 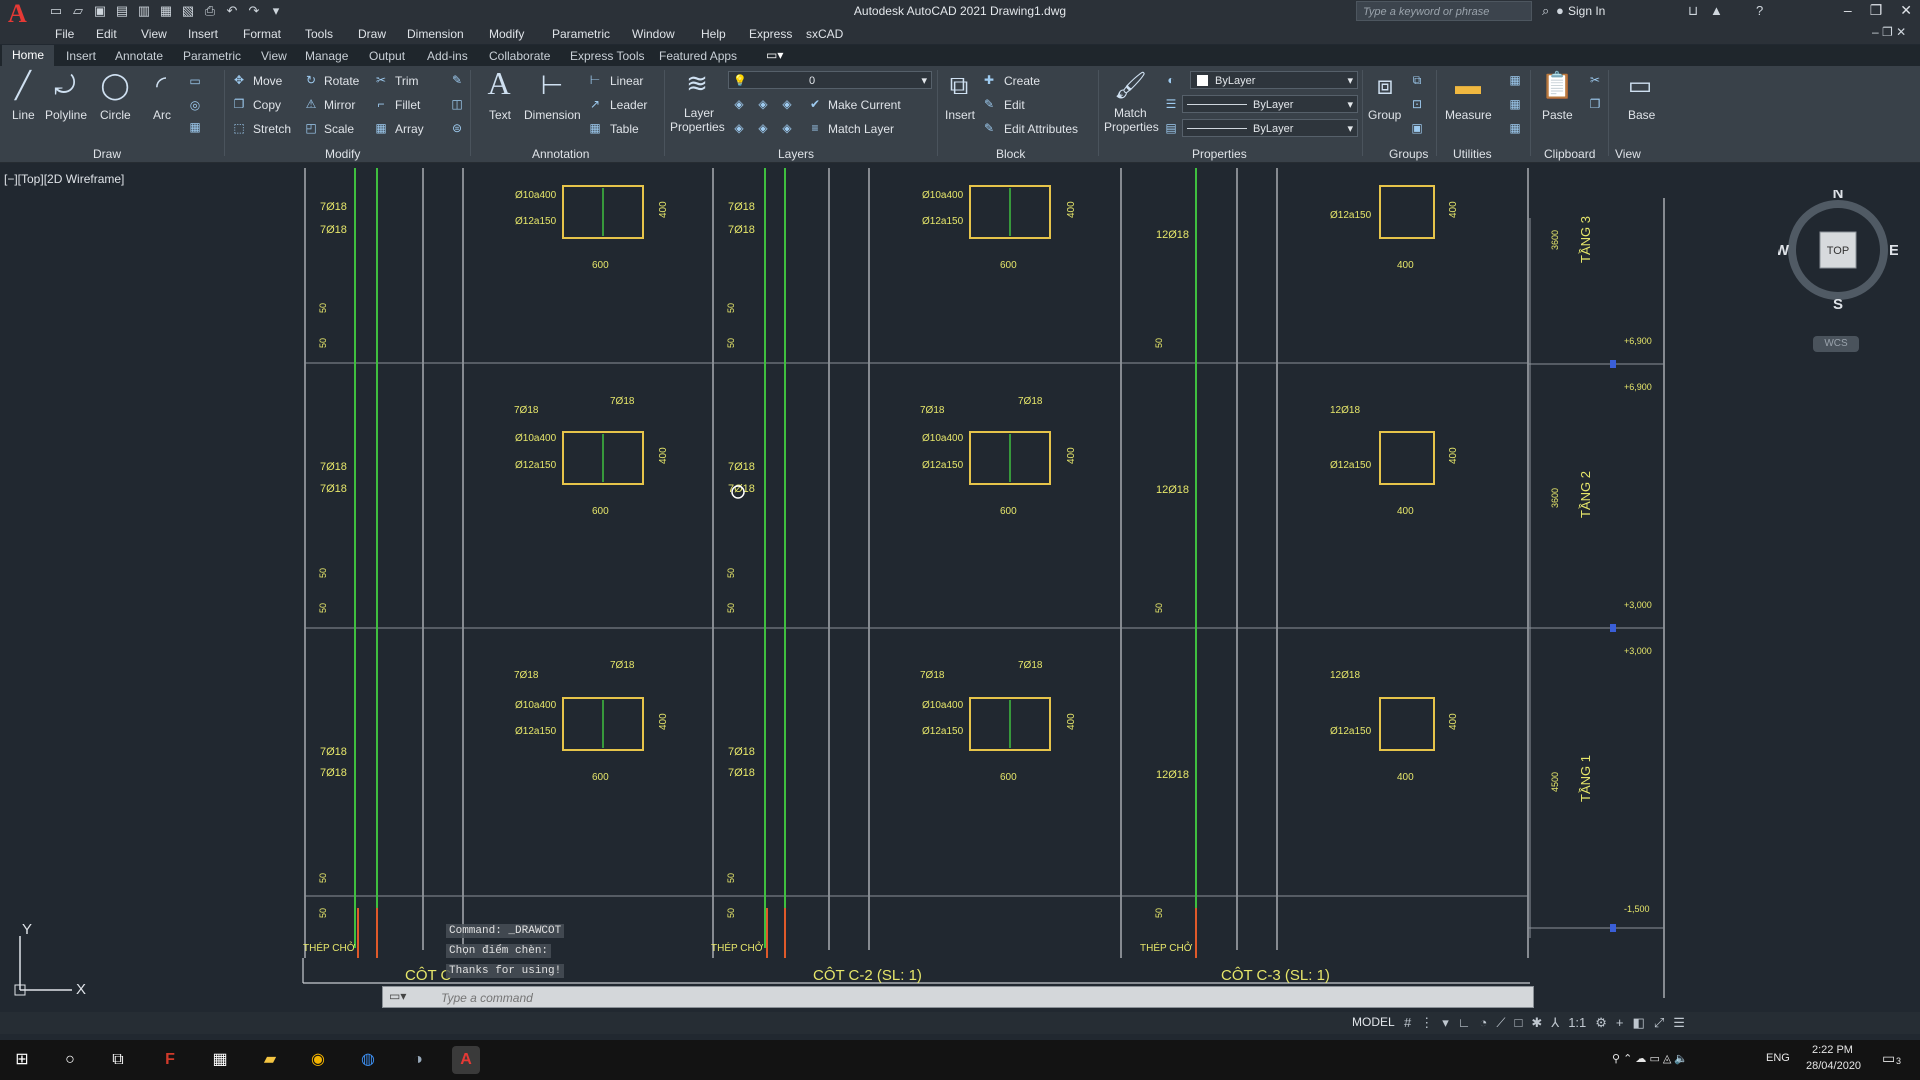 What do you see at coordinates (139, 56) in the screenshot?
I see `tab-annotate: Annotate` at bounding box center [139, 56].